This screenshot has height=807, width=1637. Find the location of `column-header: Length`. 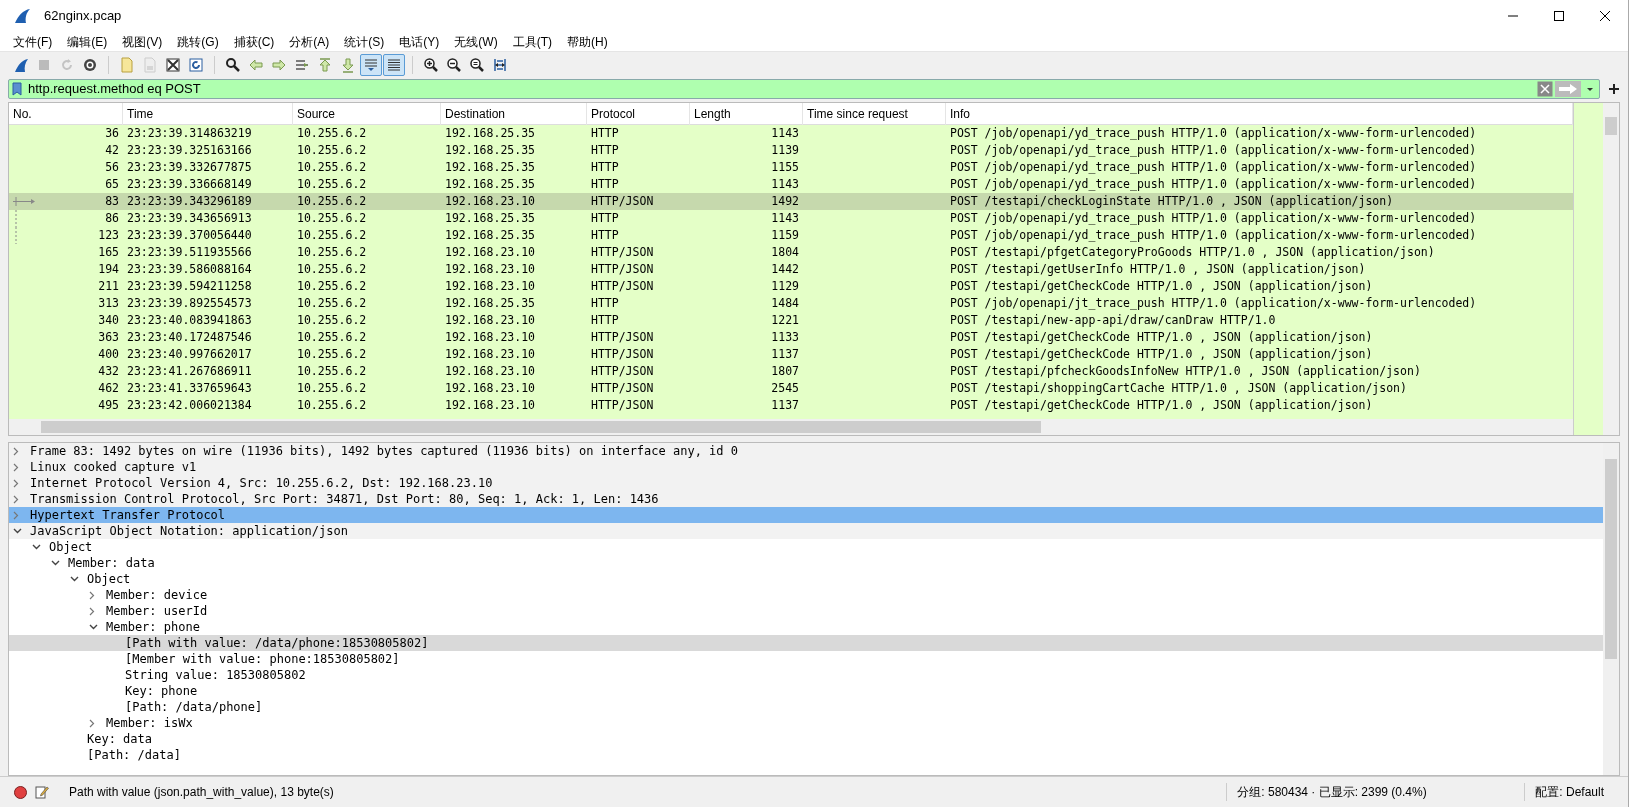

column-header: Length is located at coordinates (712, 114).